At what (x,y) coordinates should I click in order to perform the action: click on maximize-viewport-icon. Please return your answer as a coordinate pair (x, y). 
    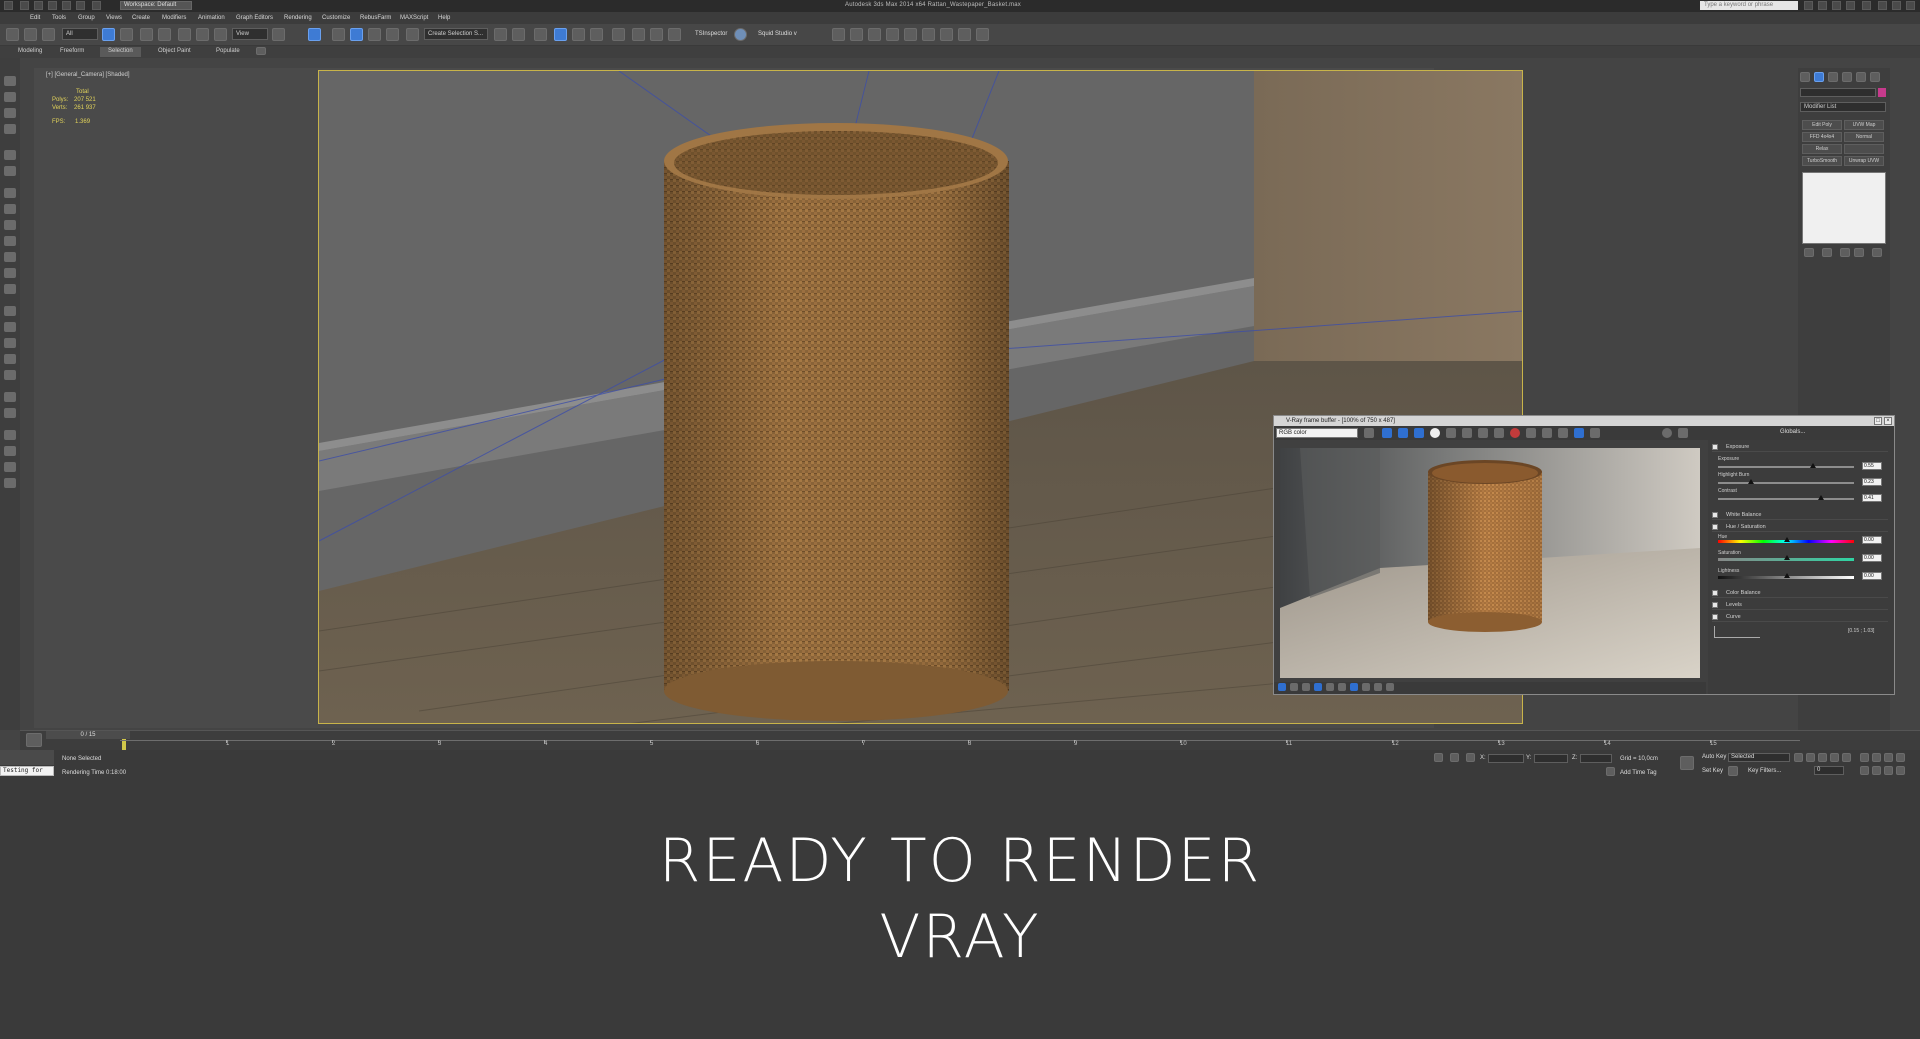
    Looking at the image, I should click on (1900, 770).